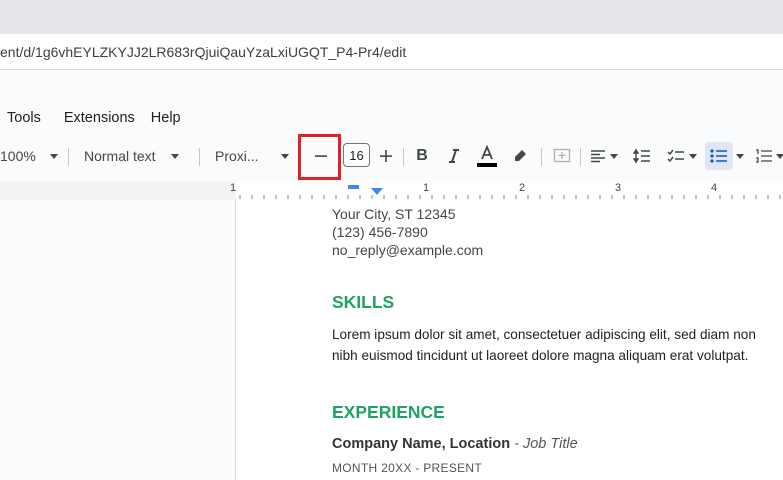 Image resolution: width=783 pixels, height=480 pixels. I want to click on bold-button: B, so click(422, 156).